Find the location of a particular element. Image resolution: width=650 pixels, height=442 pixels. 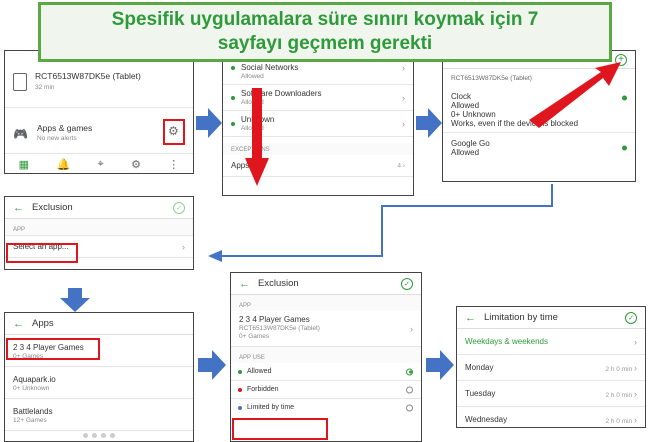

weekdays-weekends-link: Weekdays & weekends › is located at coordinates (551, 342).